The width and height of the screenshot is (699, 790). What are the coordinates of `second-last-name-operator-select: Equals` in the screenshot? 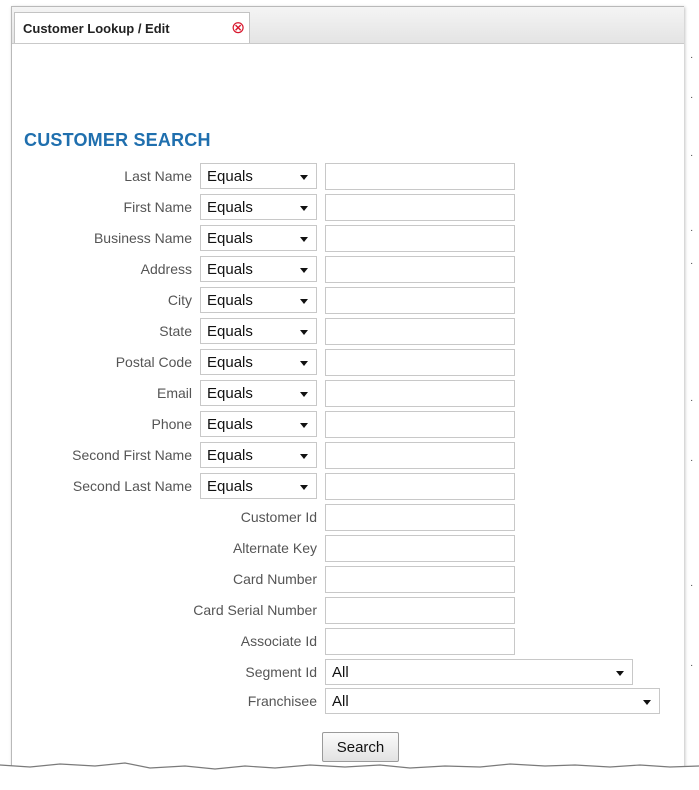 It's located at (258, 486).